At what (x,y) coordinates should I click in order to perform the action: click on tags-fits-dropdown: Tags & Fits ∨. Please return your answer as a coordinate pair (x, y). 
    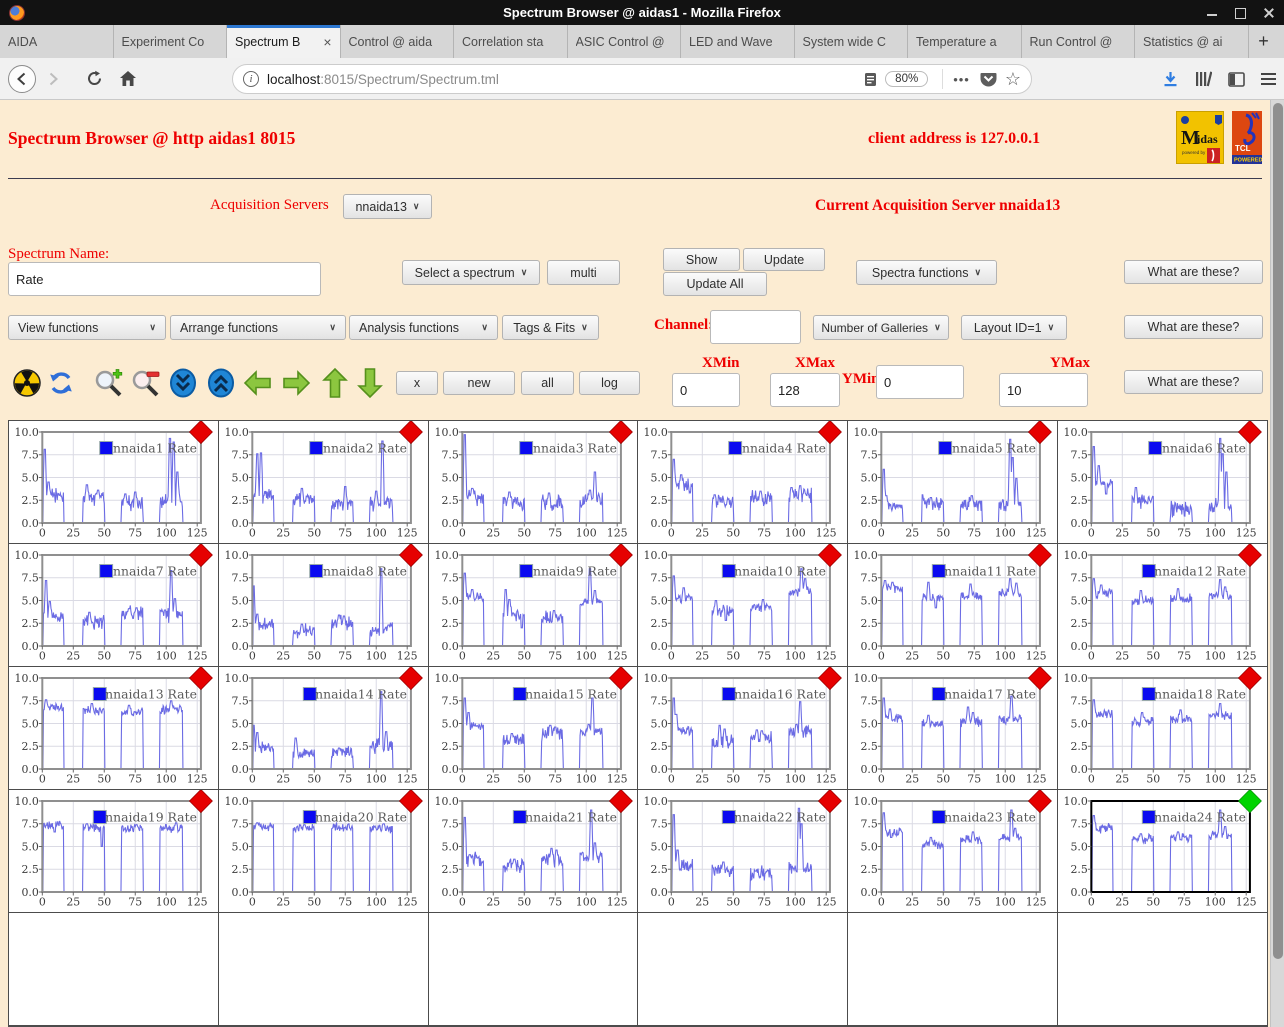
    Looking at the image, I should click on (550, 327).